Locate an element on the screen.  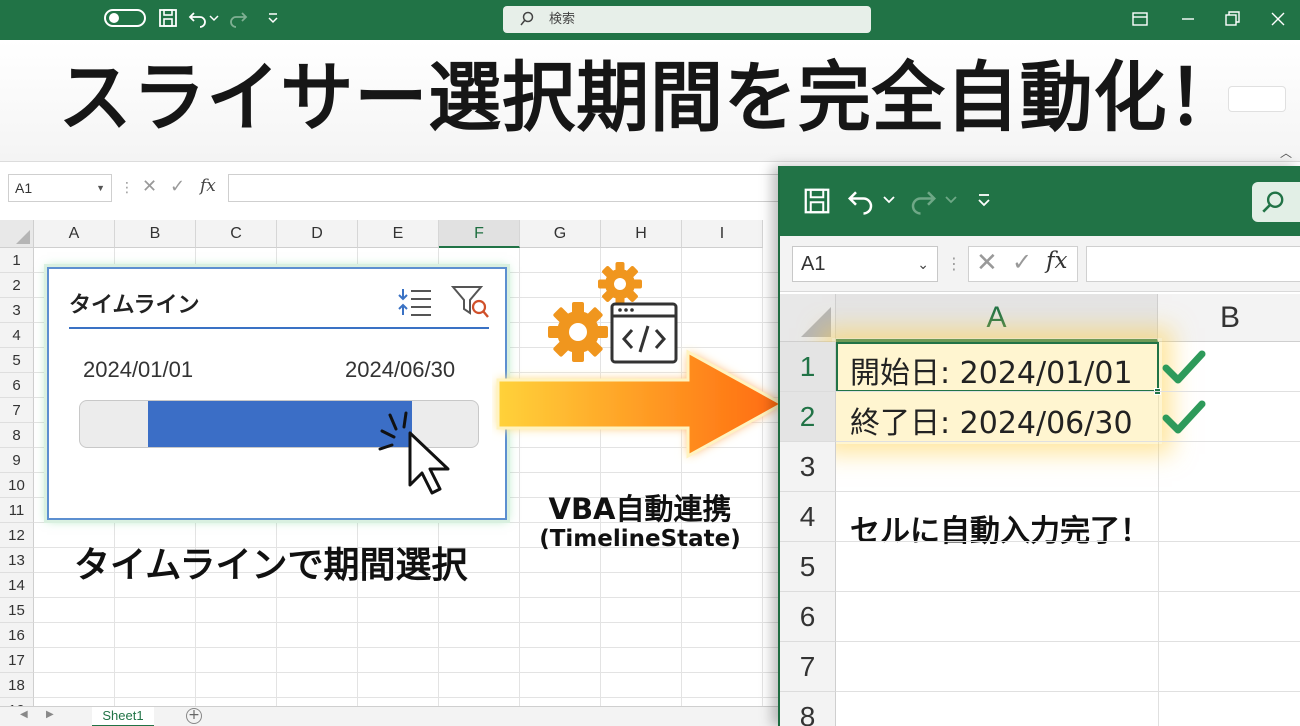
close-icon is located at coordinates (1278, 19).